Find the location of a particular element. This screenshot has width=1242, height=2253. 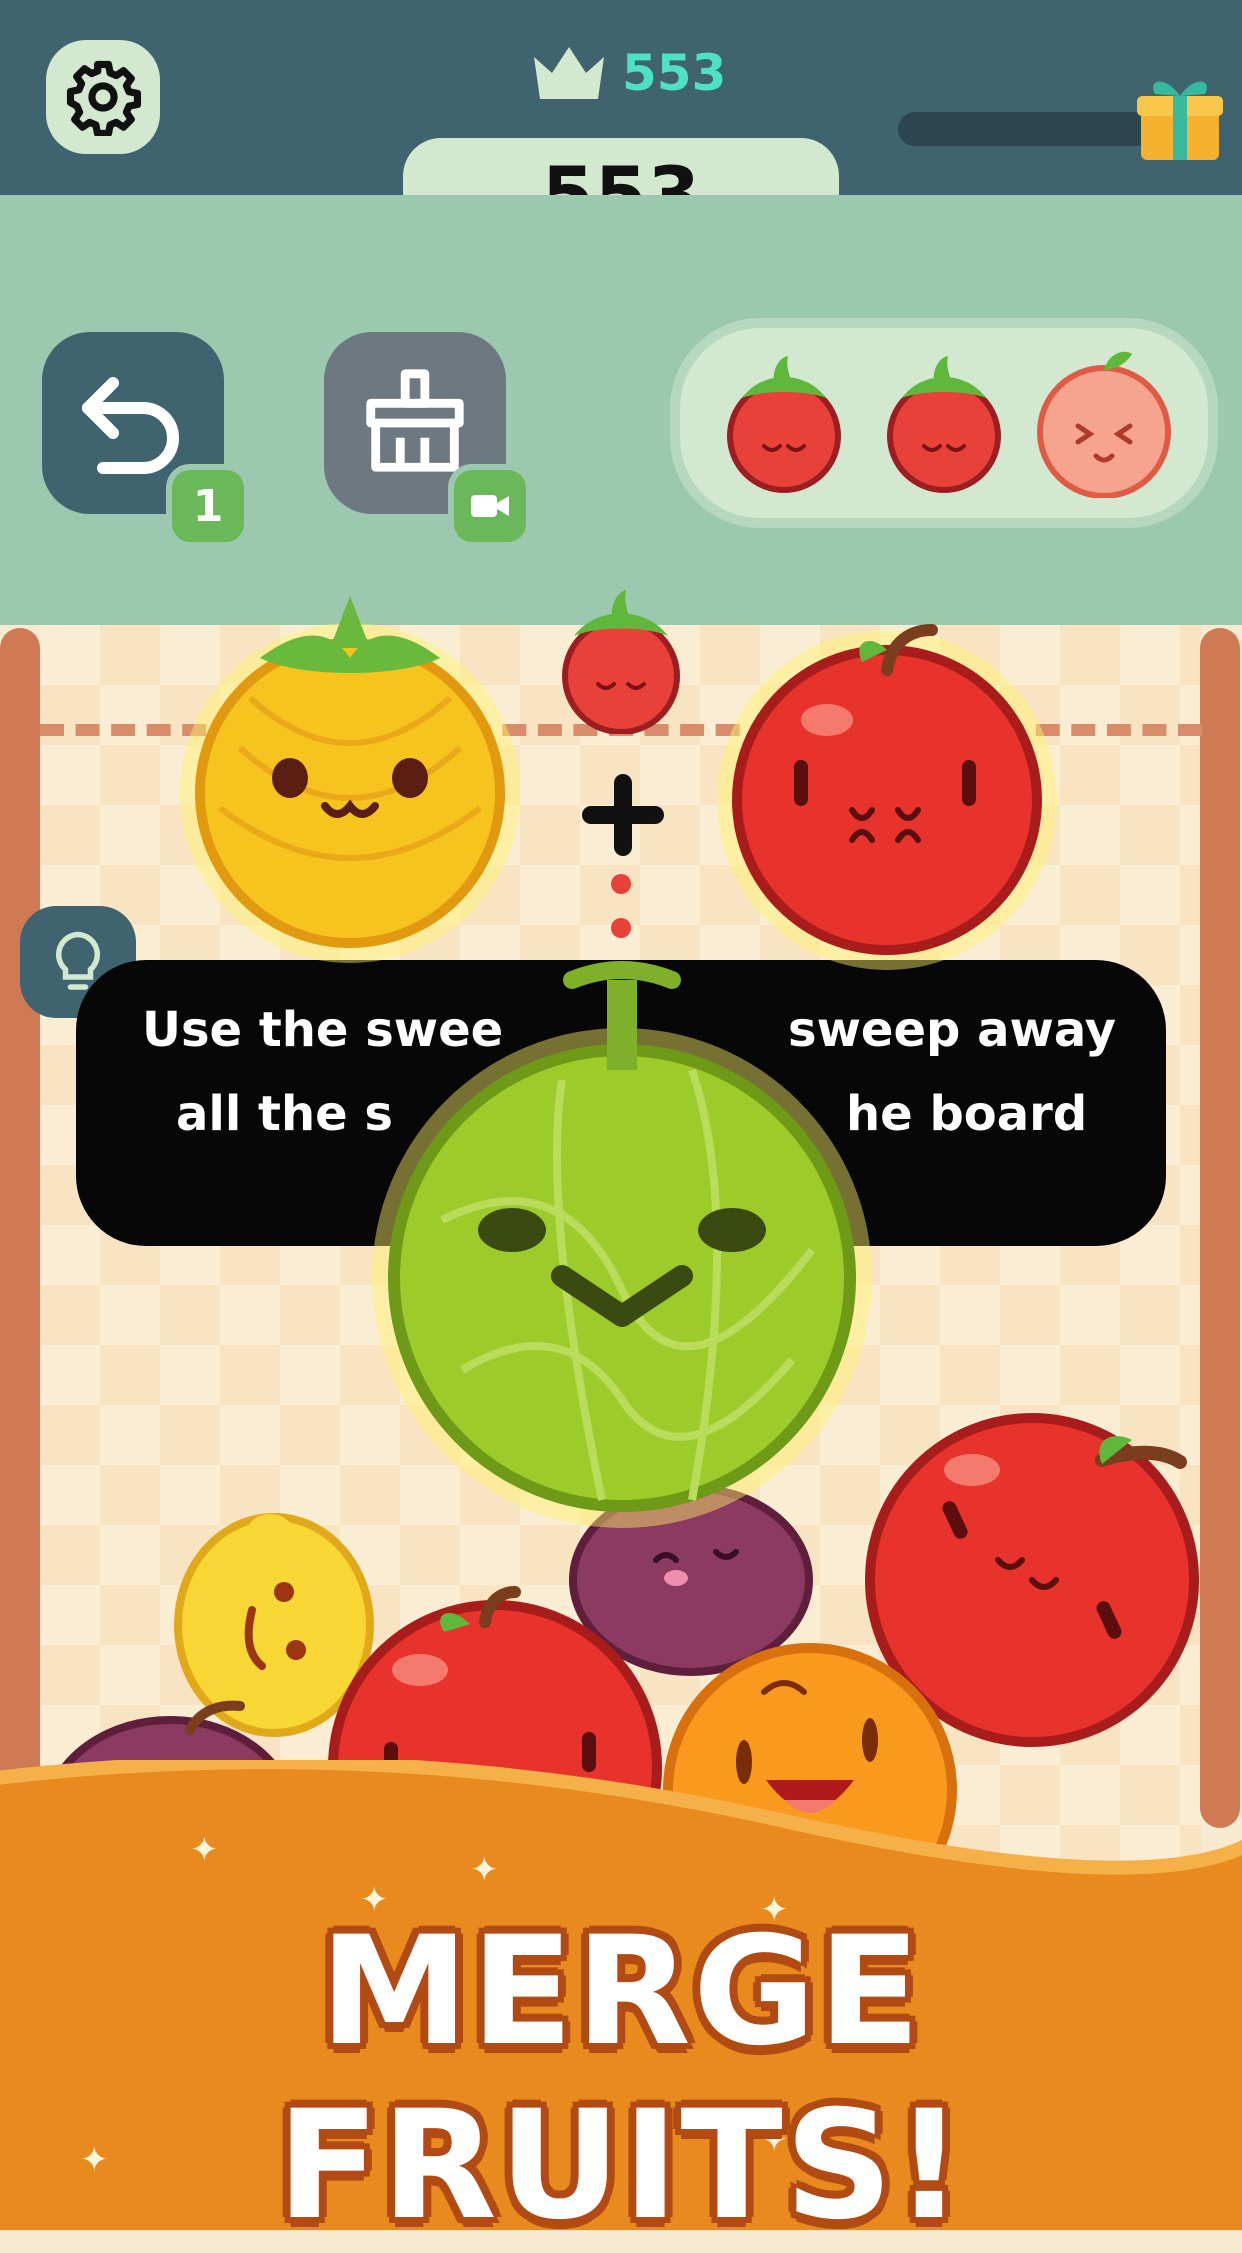

video-icon is located at coordinates (490, 506).